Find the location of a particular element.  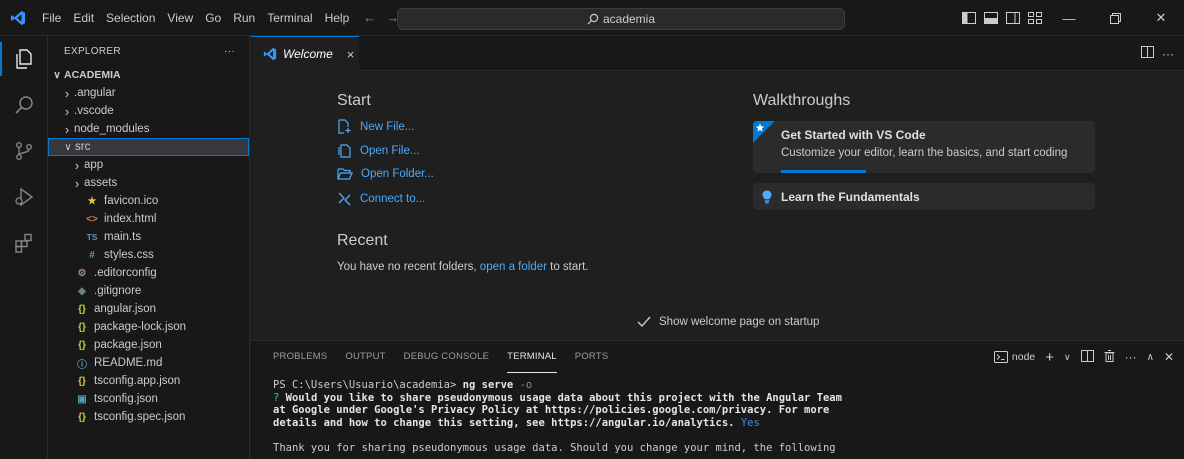

tab-ports: PORTS is located at coordinates (592, 357).